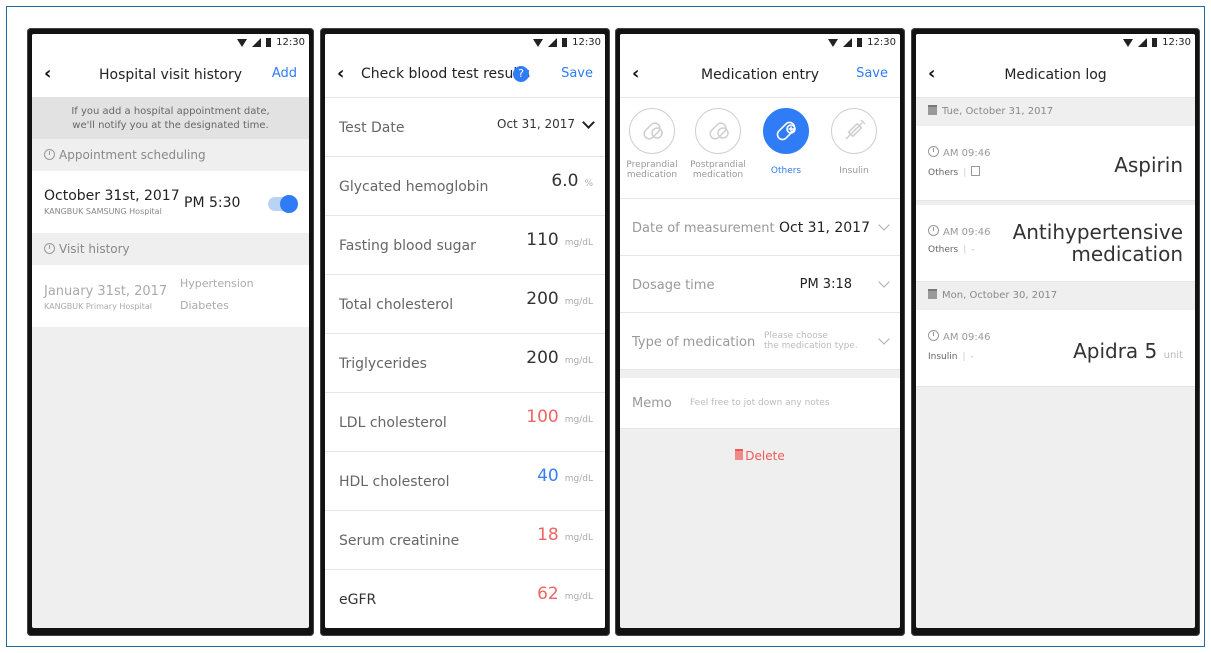 The width and height of the screenshot is (1211, 653). Describe the element at coordinates (465, 304) in the screenshot. I see `blood-test-row: Total cholesterol 200 mg/dL` at that location.